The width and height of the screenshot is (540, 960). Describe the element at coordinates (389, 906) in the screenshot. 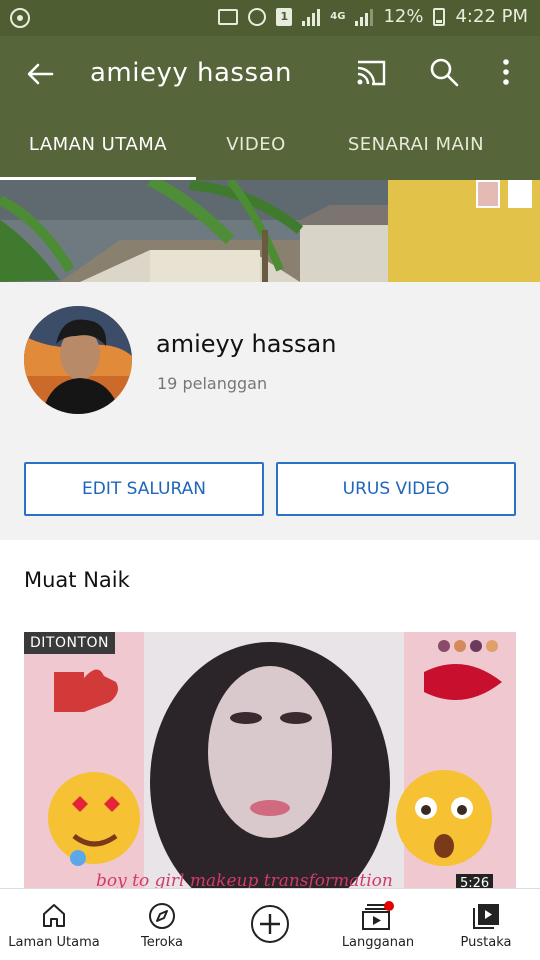

I see `notification-dot` at that location.